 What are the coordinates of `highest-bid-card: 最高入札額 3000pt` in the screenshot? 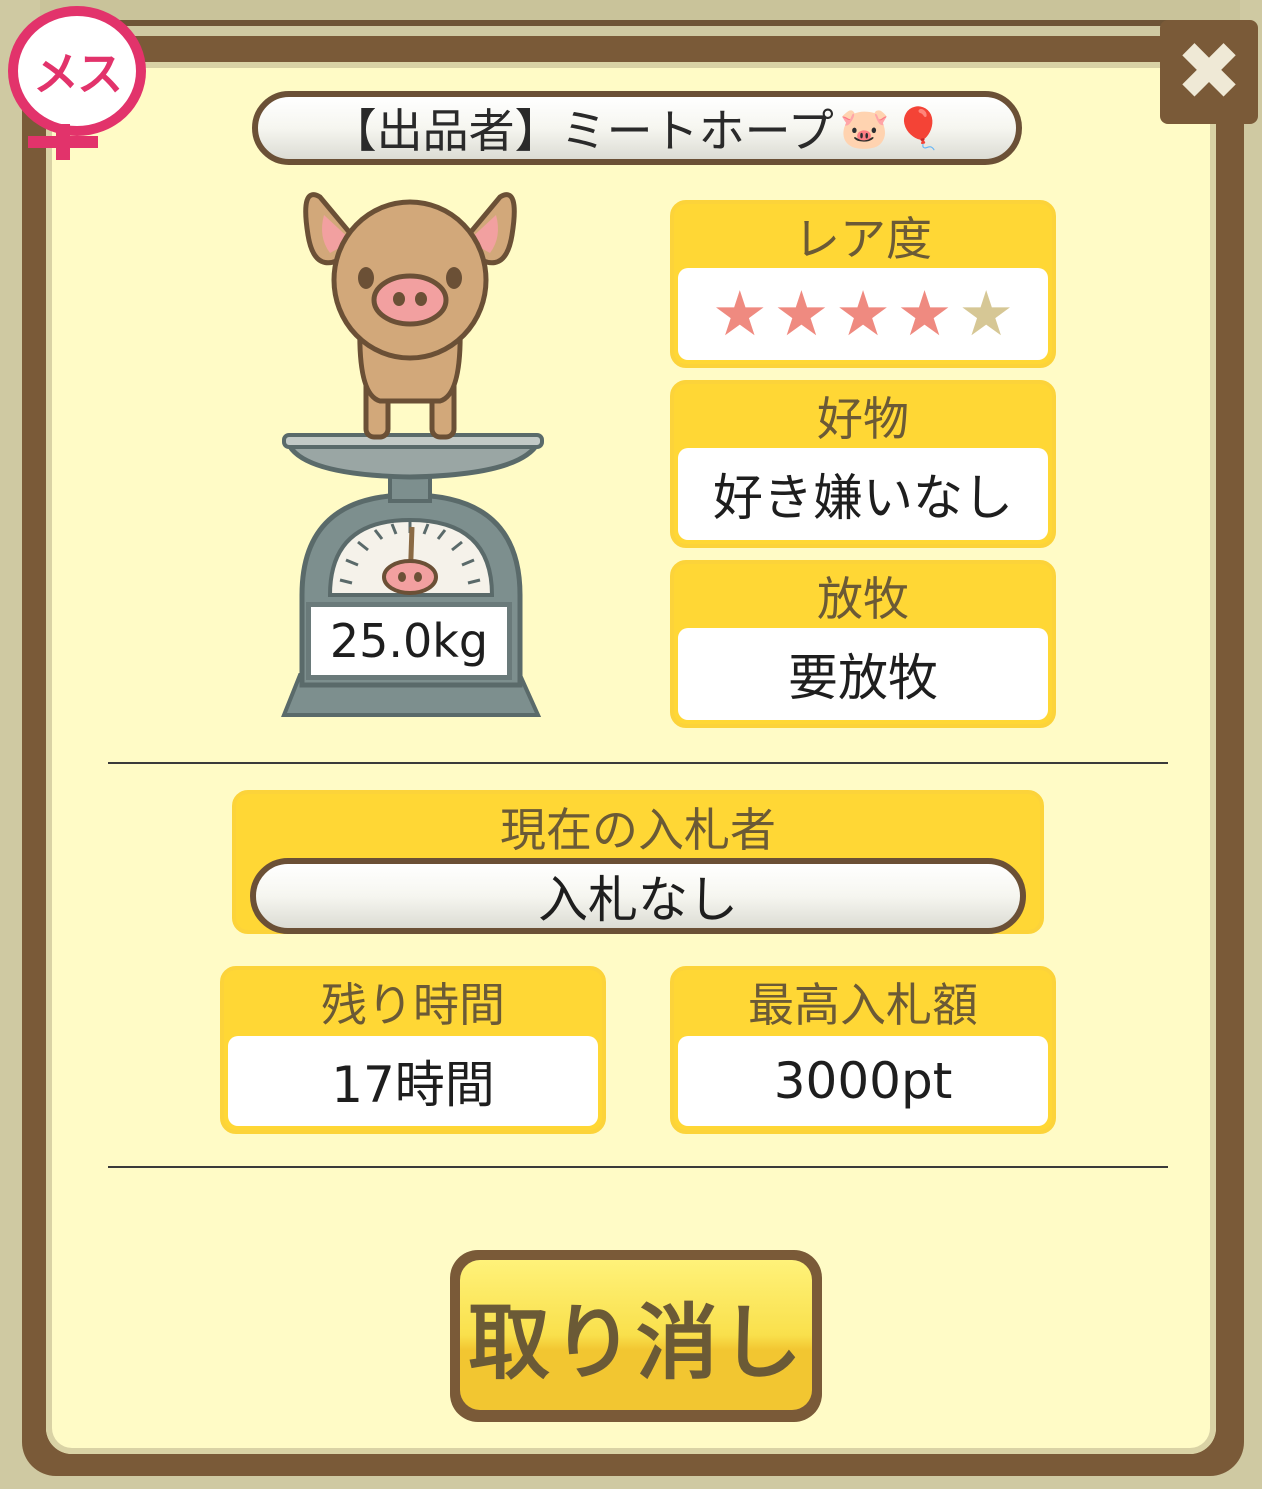 It's located at (863, 1050).